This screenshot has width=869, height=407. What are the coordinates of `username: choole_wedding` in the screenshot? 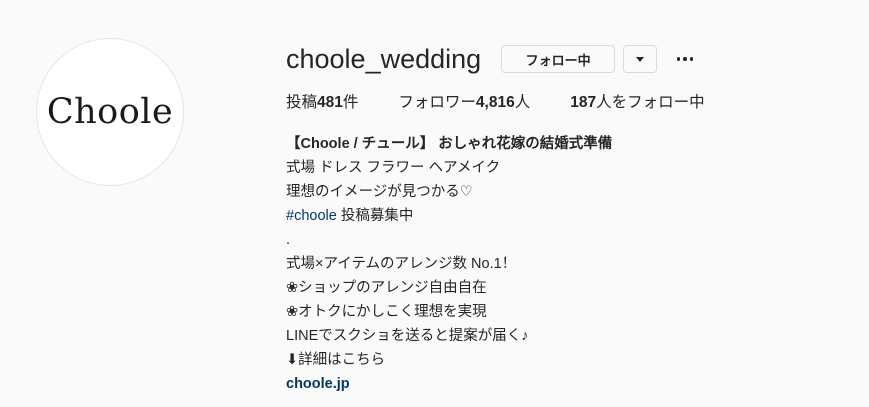 It's located at (384, 59).